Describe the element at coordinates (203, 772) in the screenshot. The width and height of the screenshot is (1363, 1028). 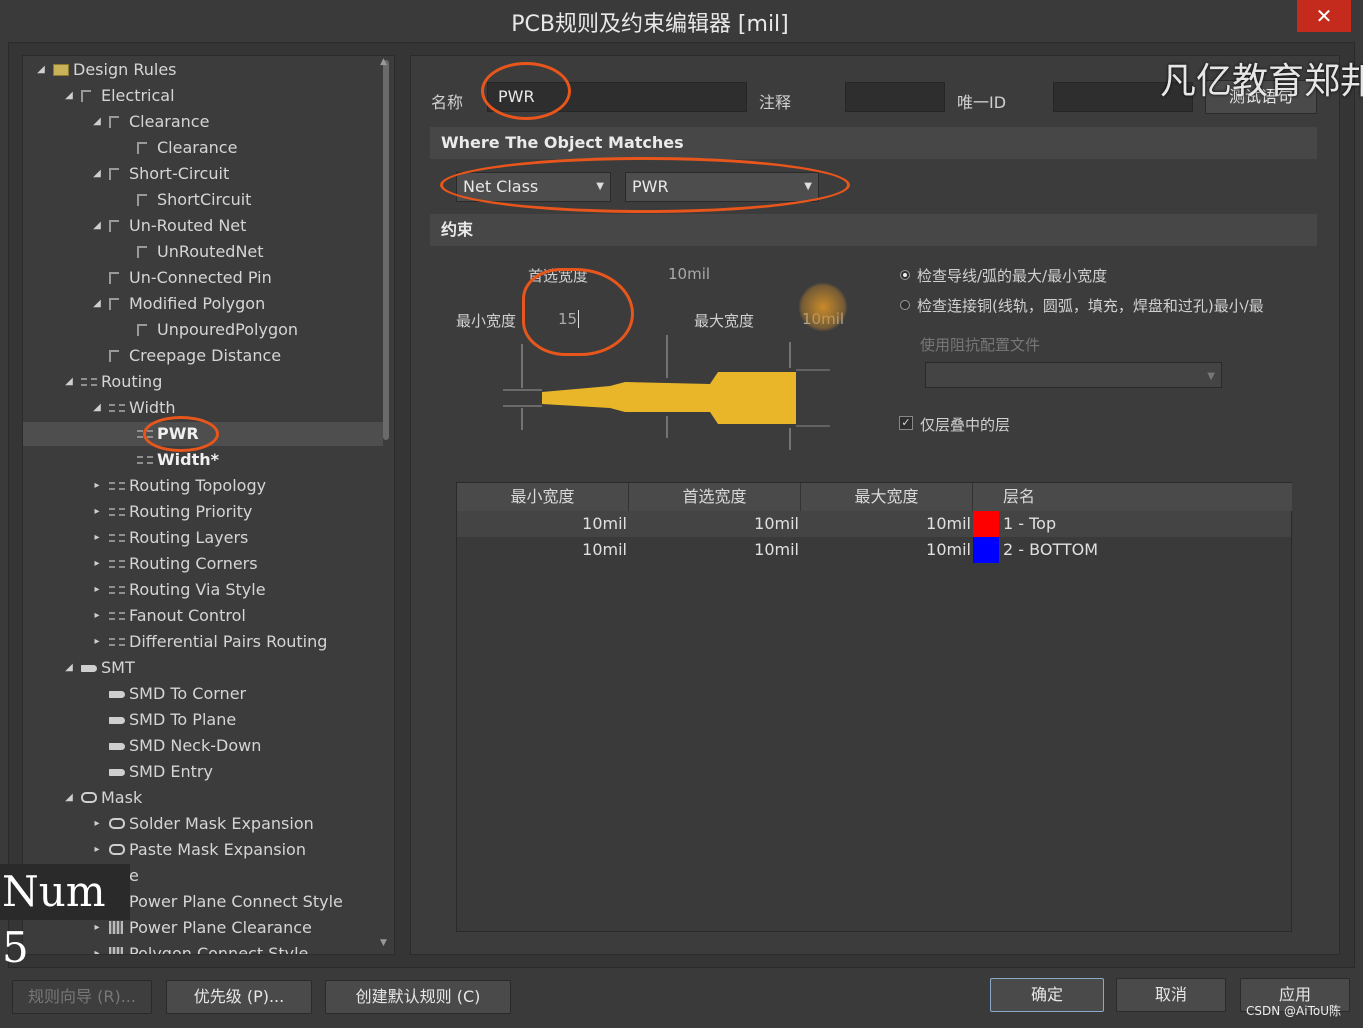
I see `tree-item: SMD Entry` at that location.